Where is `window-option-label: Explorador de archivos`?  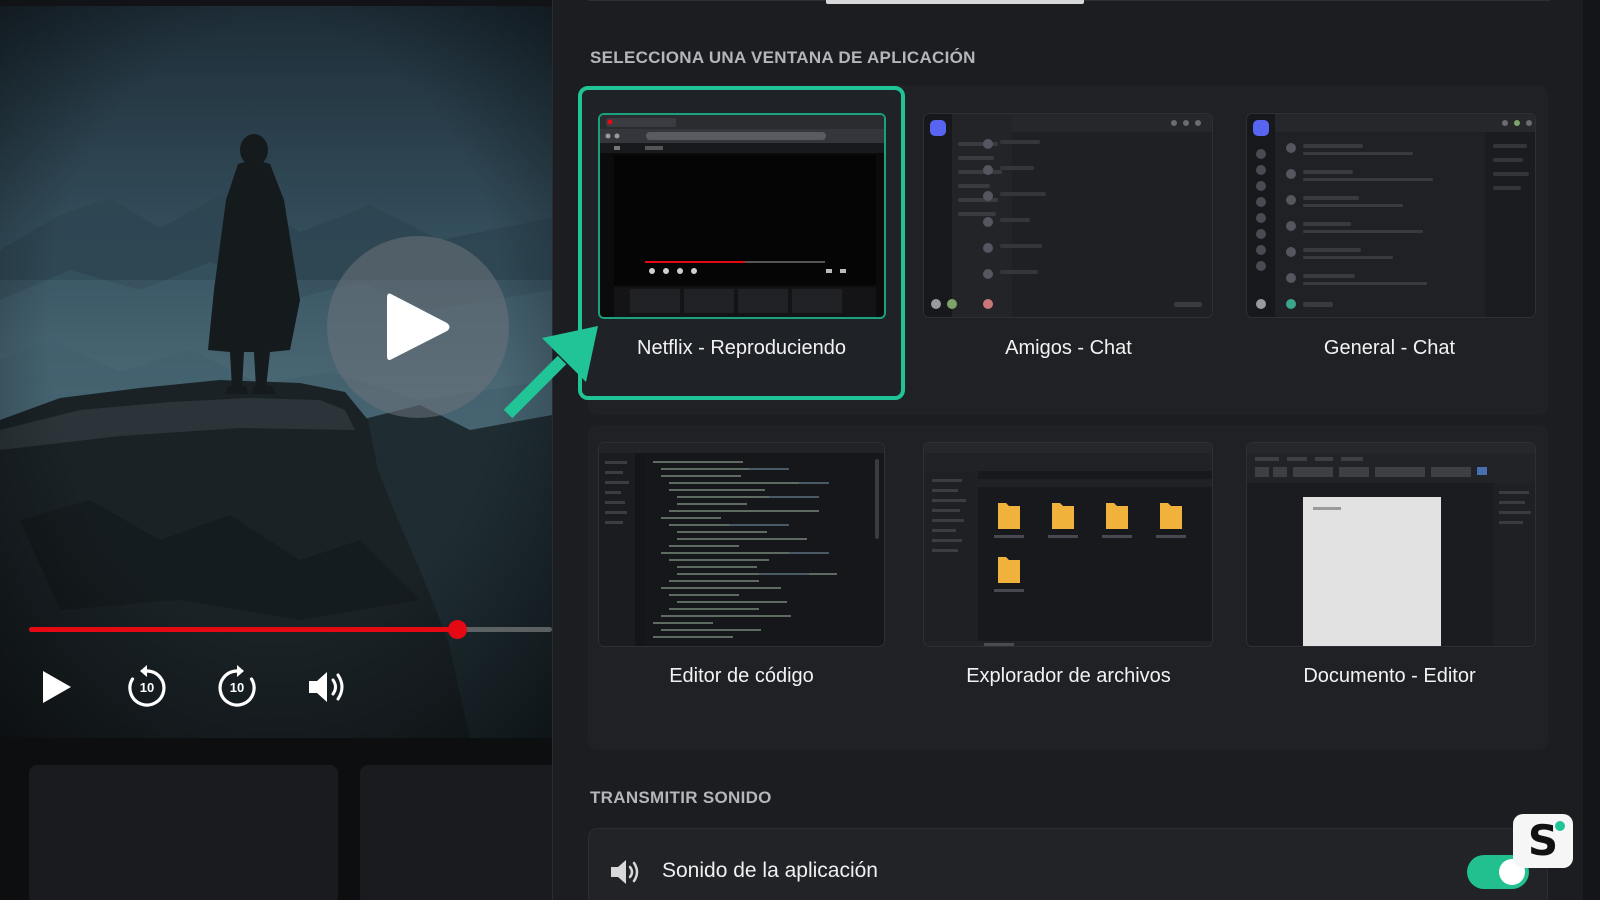
window-option-label: Explorador de archivos is located at coordinates (1068, 676).